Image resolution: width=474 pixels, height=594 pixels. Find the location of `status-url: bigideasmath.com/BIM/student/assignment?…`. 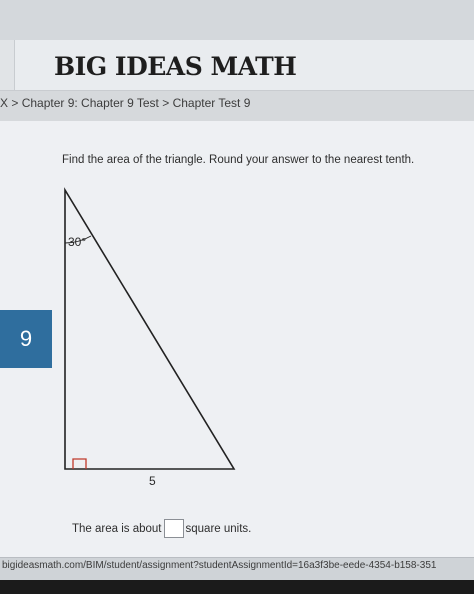

status-url: bigideasmath.com/BIM/student/assignment?… is located at coordinates (219, 565).